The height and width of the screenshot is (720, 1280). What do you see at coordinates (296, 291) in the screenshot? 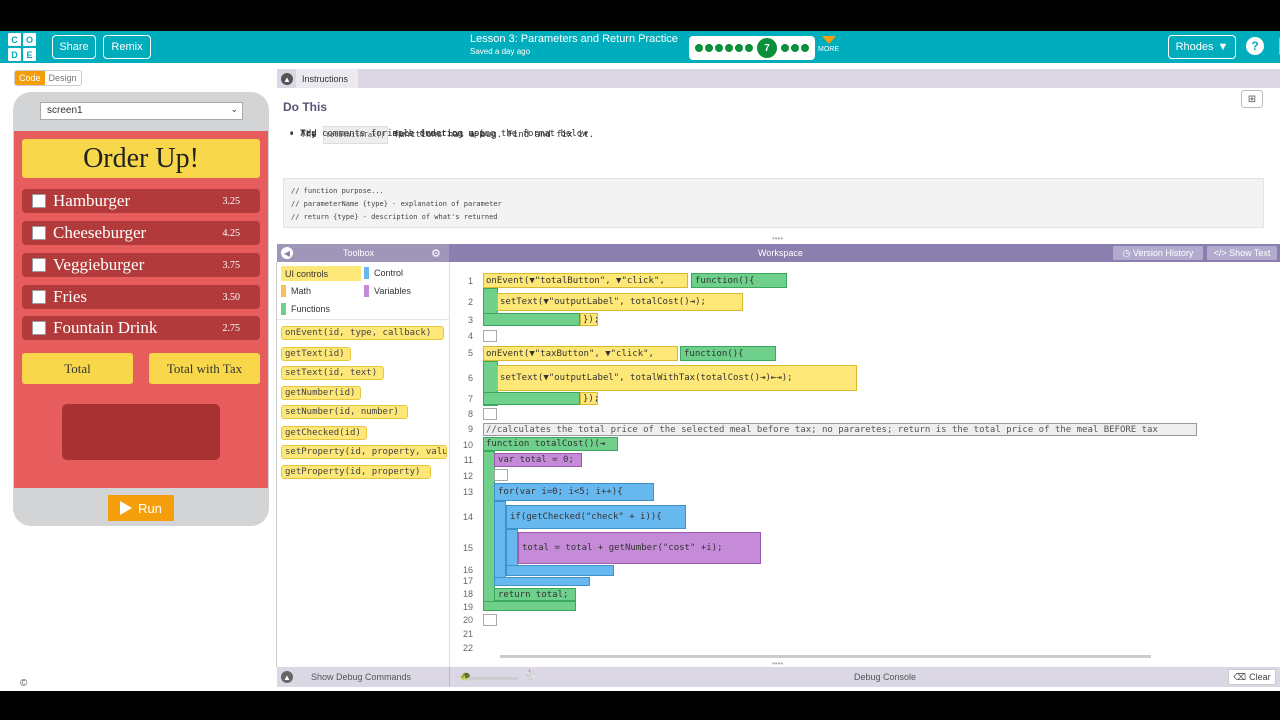
I see `category-math: Math` at bounding box center [296, 291].